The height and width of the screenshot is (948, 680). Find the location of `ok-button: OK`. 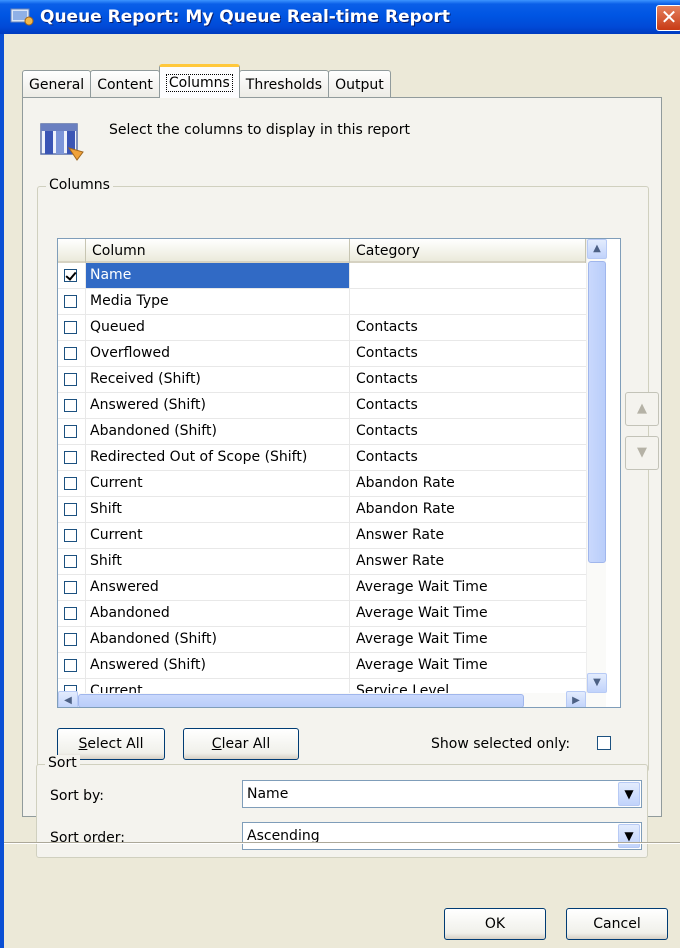

ok-button: OK is located at coordinates (495, 924).